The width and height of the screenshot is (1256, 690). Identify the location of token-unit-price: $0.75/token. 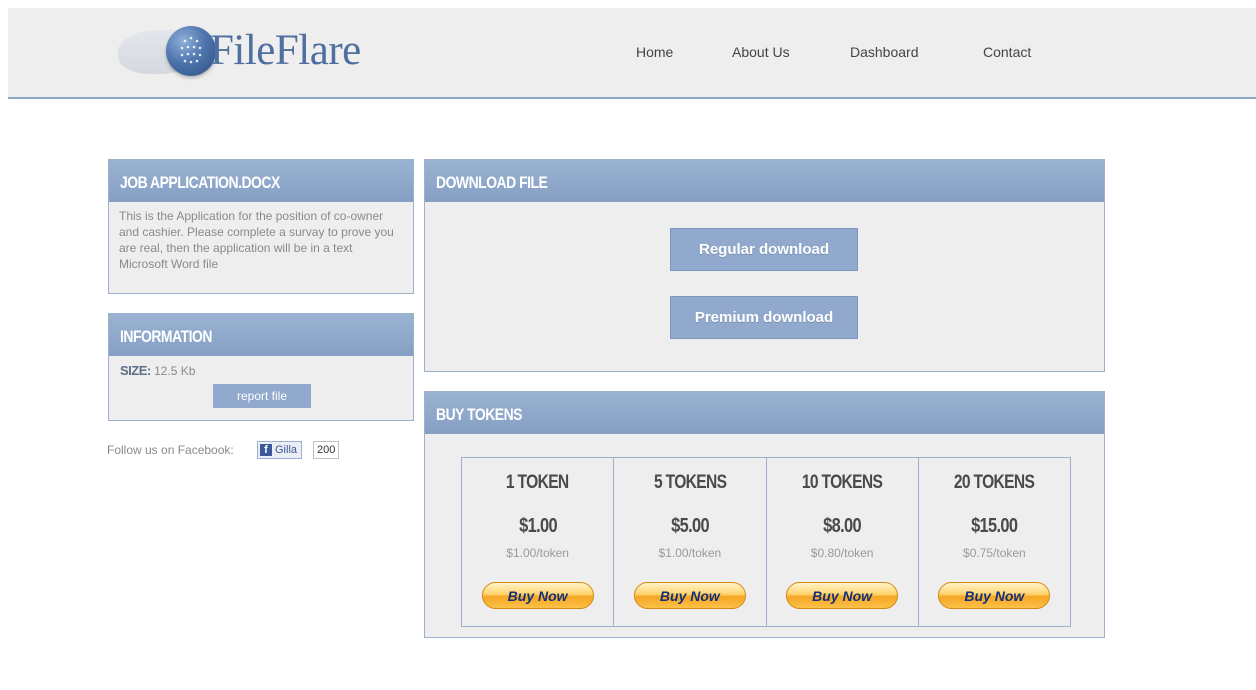
(994, 553).